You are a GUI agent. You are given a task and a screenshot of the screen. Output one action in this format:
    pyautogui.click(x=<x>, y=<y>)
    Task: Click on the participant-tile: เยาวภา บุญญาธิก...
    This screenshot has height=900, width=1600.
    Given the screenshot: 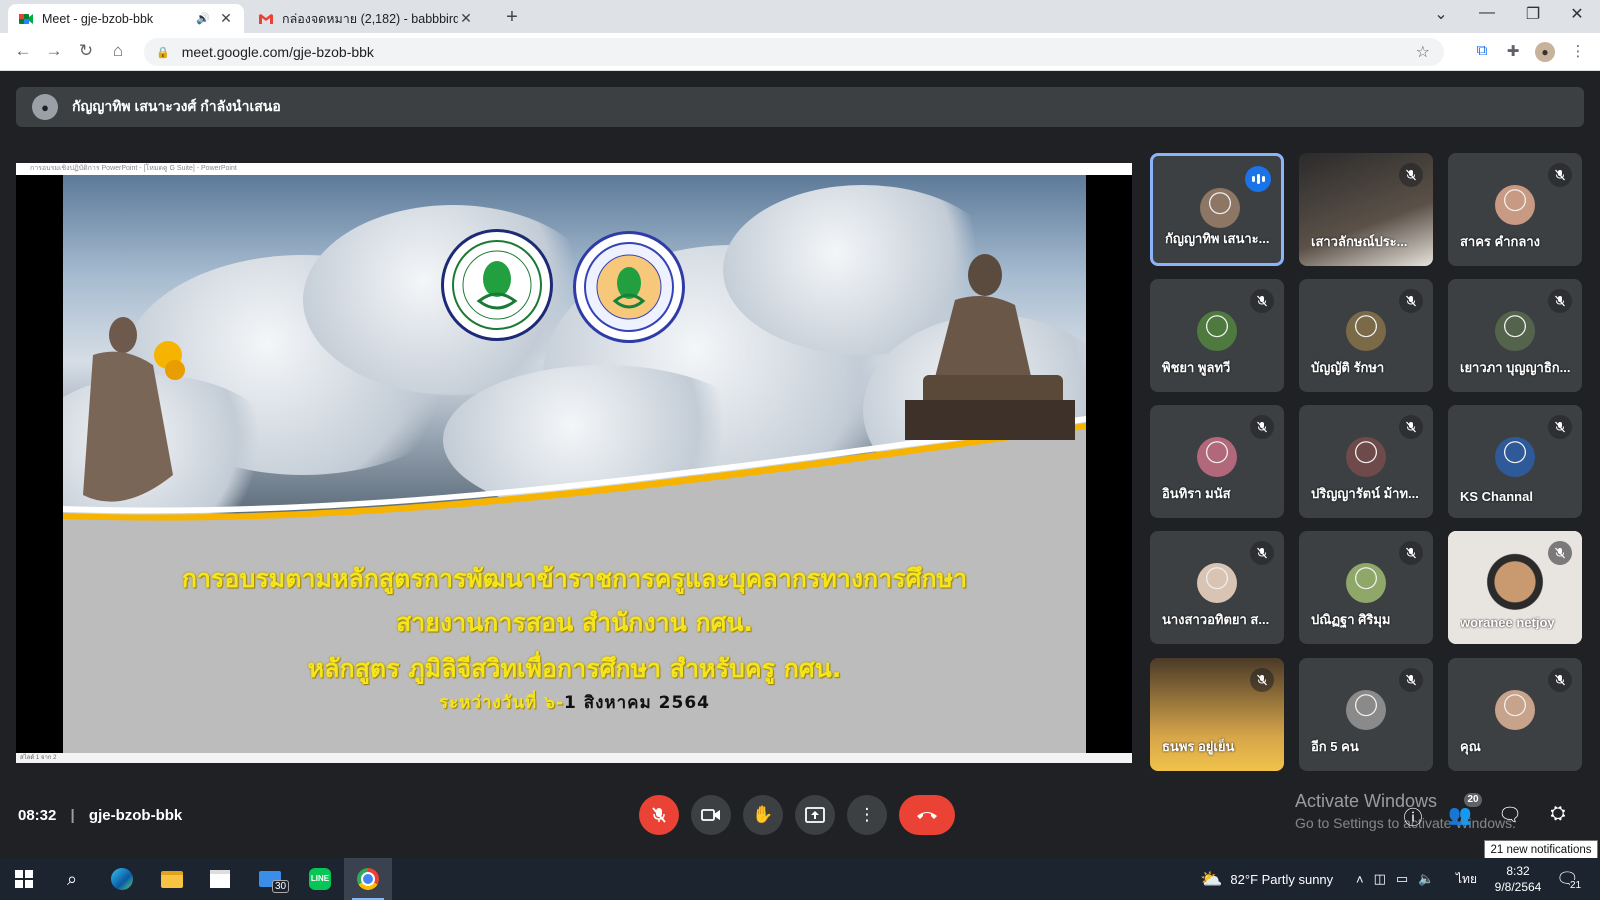 What is the action you would take?
    pyautogui.click(x=1515, y=335)
    